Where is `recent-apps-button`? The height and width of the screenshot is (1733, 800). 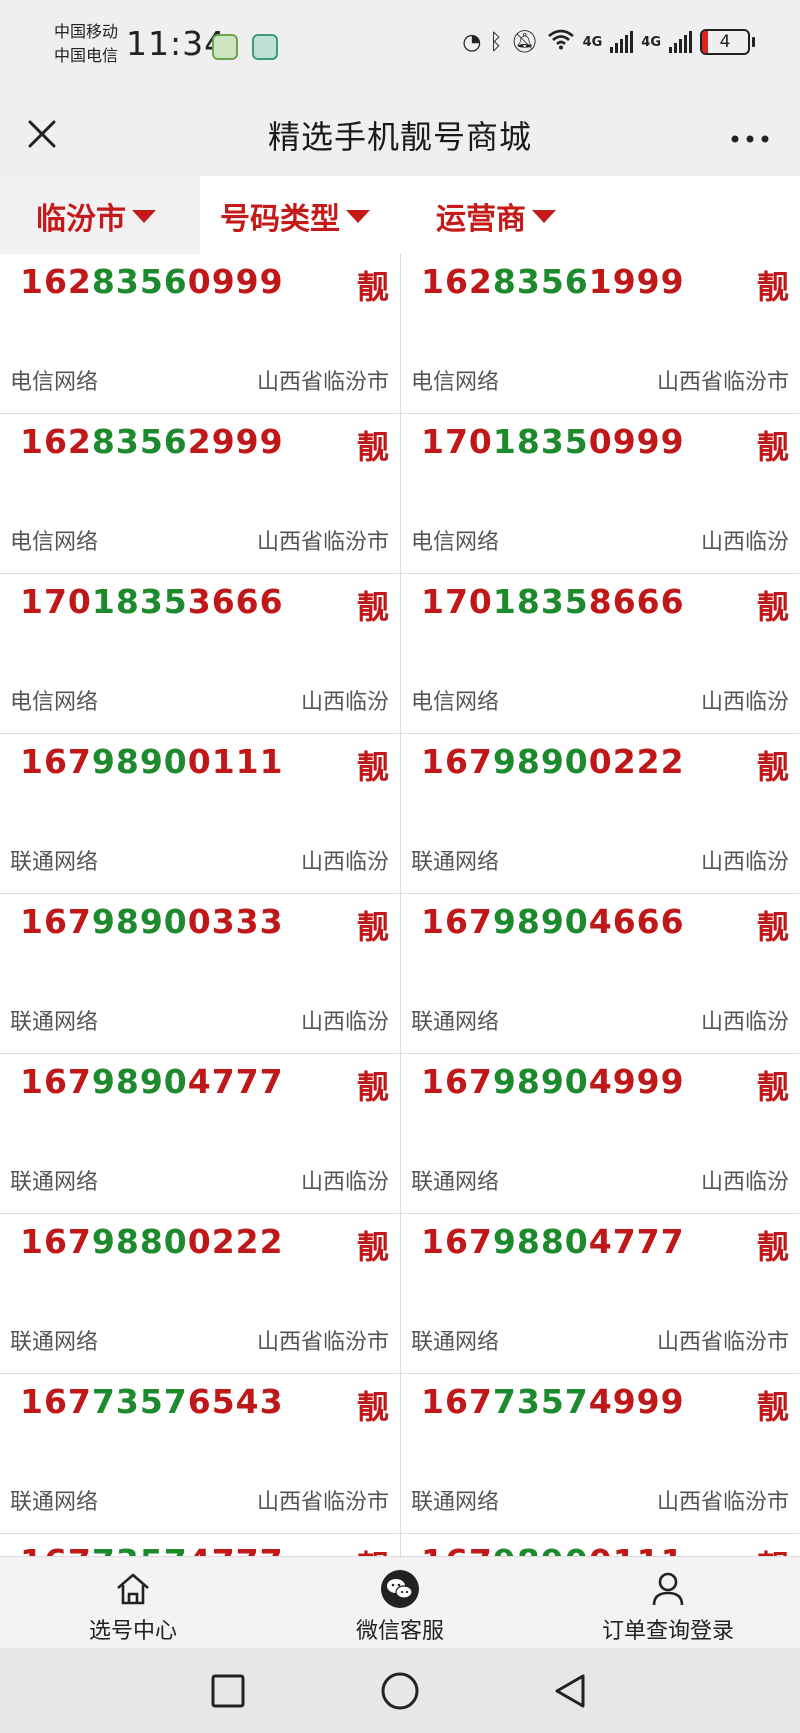
recent-apps-button is located at coordinates (228, 1691).